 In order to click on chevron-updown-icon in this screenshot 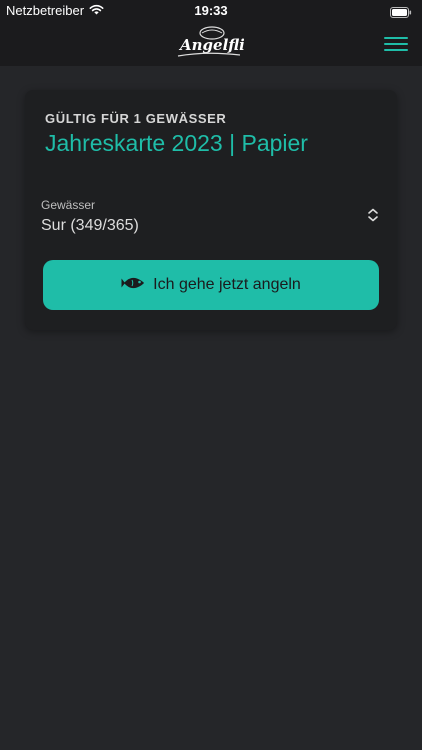, I will do `click(373, 217)`.